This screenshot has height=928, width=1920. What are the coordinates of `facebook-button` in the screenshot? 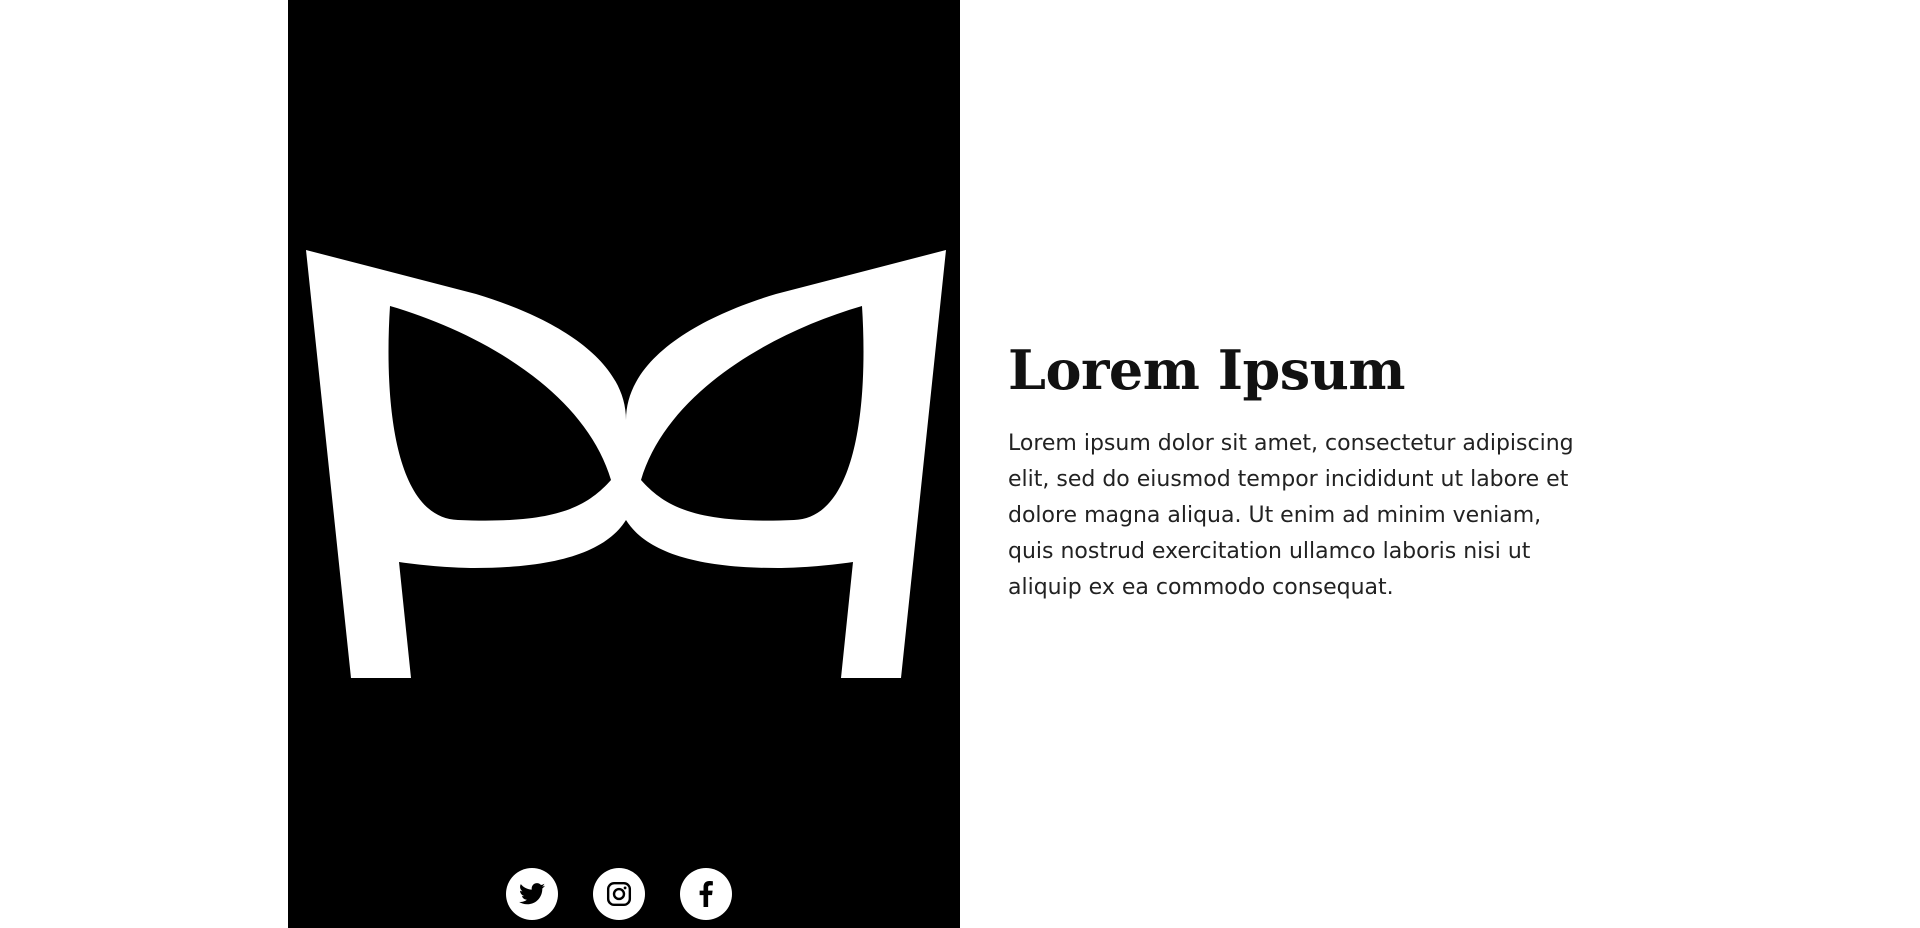 It's located at (706, 894).